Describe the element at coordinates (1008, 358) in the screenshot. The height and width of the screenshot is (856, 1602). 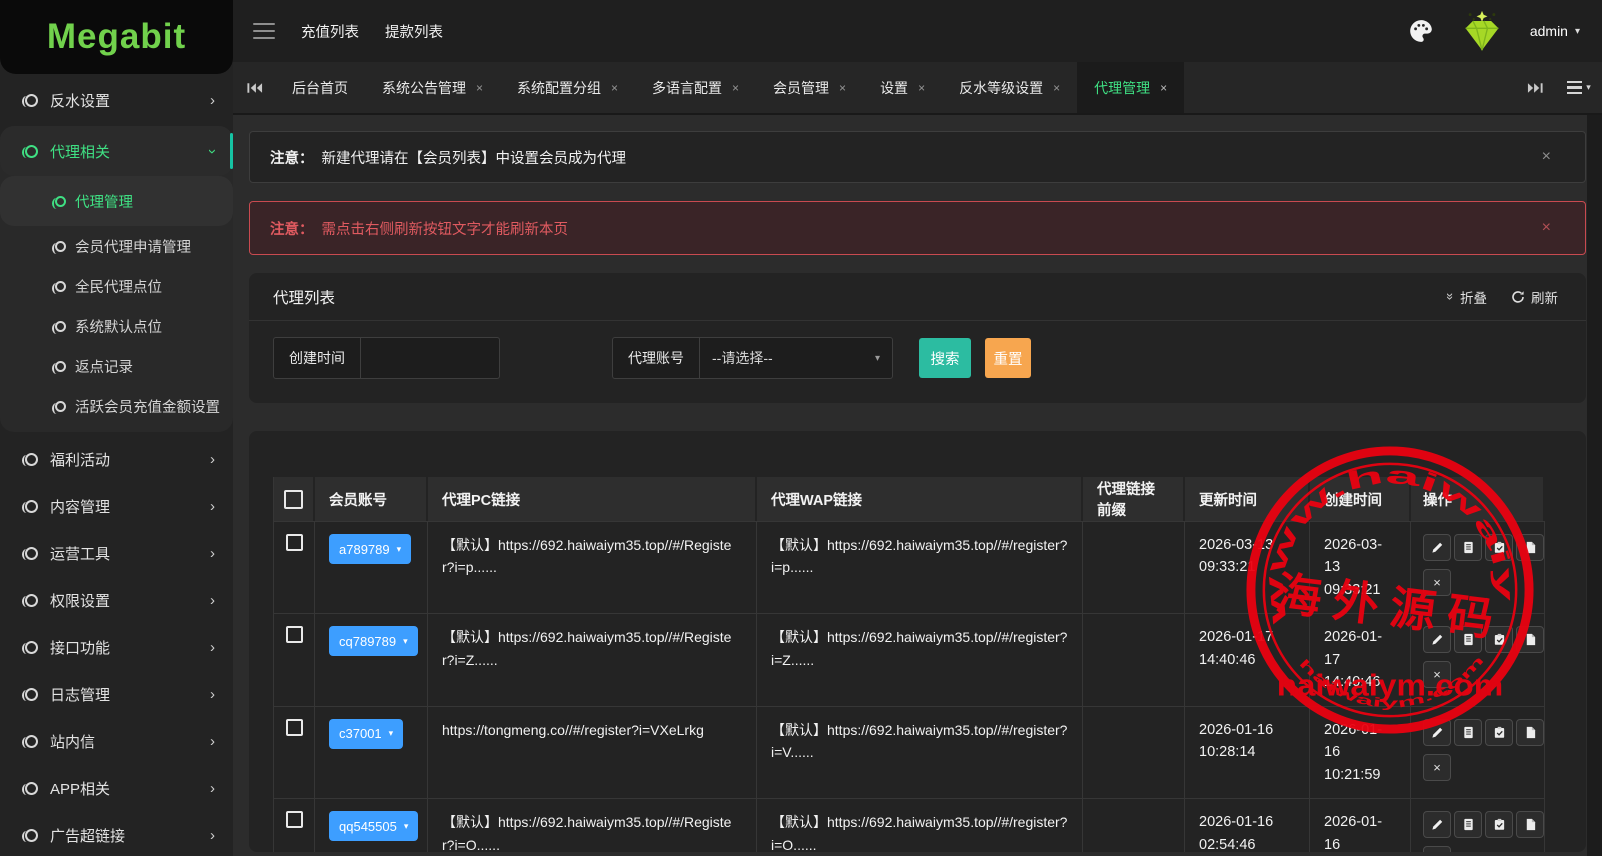
I see `reset-button: 重置` at that location.